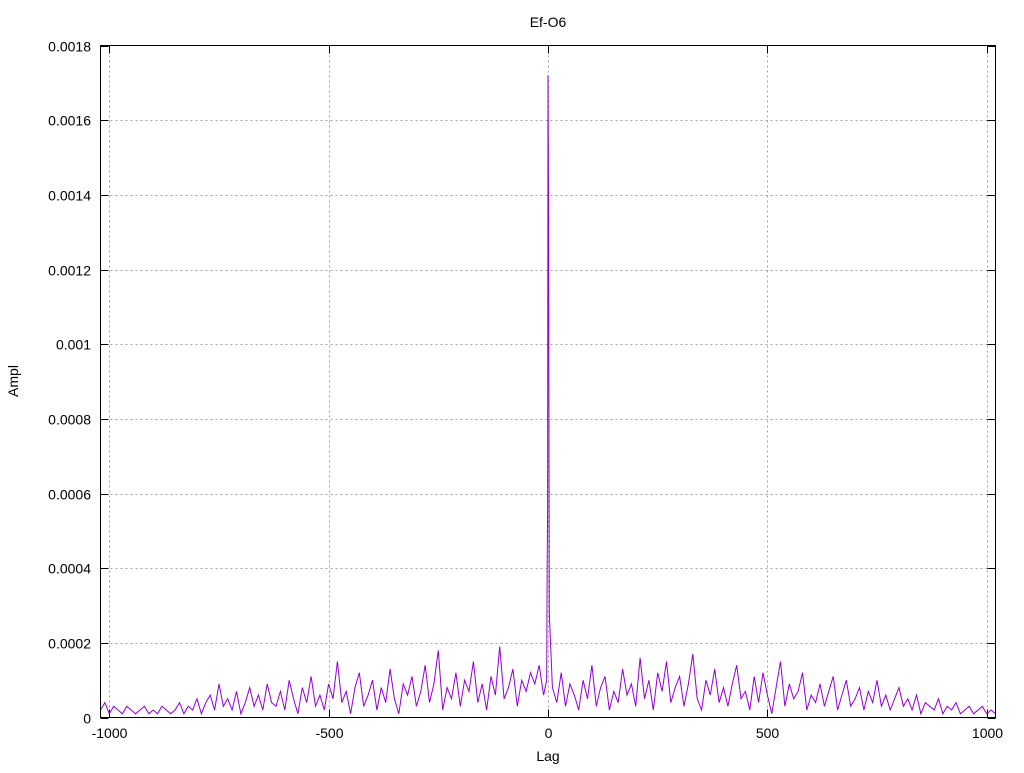  I want to click on y-tick-label: 0.0014, so click(69, 196).